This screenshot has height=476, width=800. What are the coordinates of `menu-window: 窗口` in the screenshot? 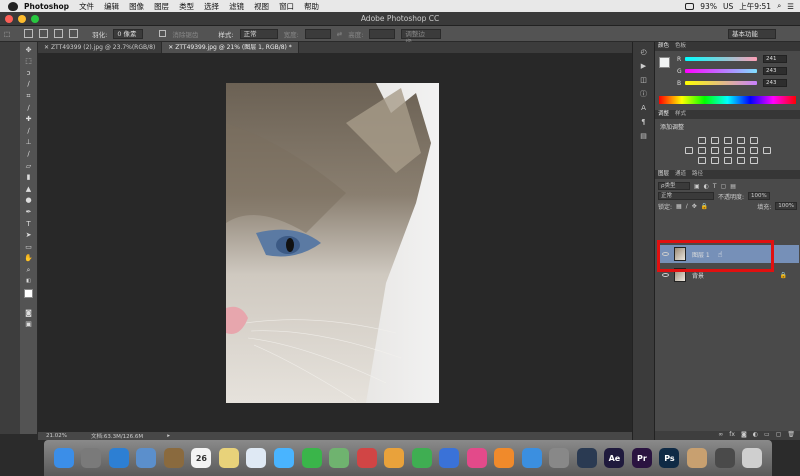 It's located at (286, 6).